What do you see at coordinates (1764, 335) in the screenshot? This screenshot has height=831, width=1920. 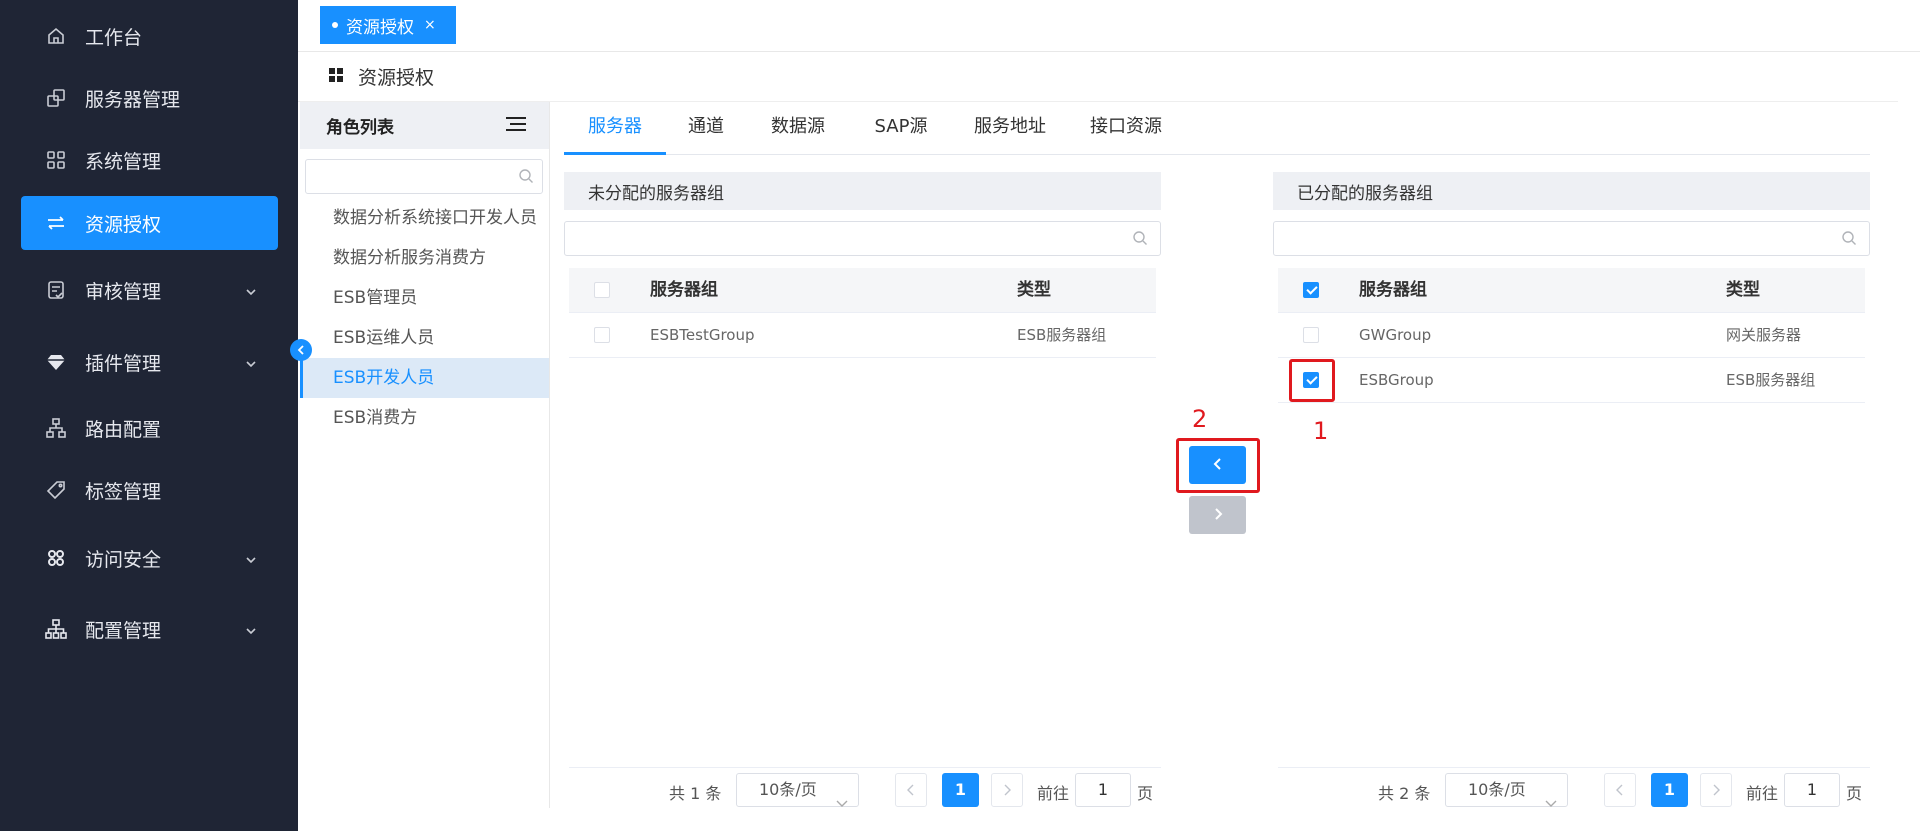 I see `cell-group-type: 网关服务器` at bounding box center [1764, 335].